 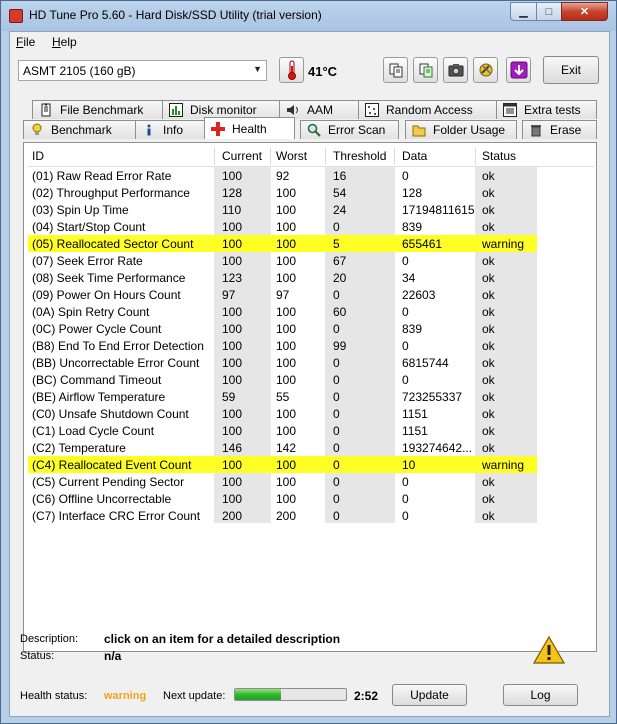 What do you see at coordinates (311, 277) in the screenshot?
I see `table-row: (08) Seek Time Performance 123 100 20 34 ok` at bounding box center [311, 277].